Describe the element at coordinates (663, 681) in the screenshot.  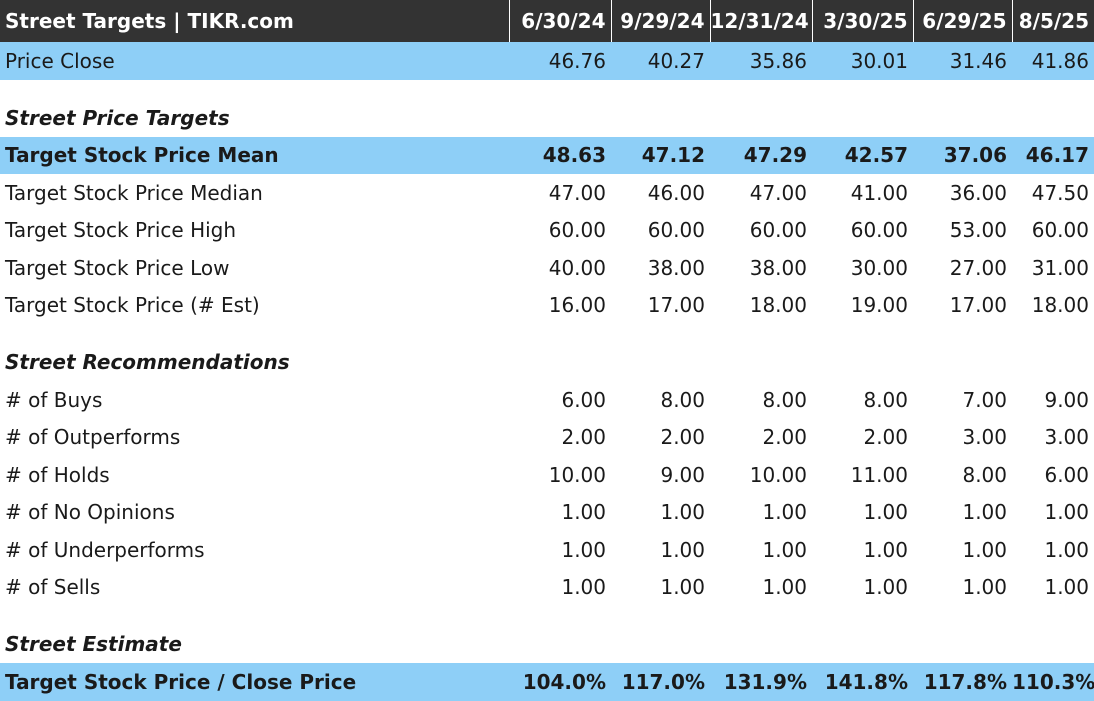
I see `cell-value: 117.0%` at that location.